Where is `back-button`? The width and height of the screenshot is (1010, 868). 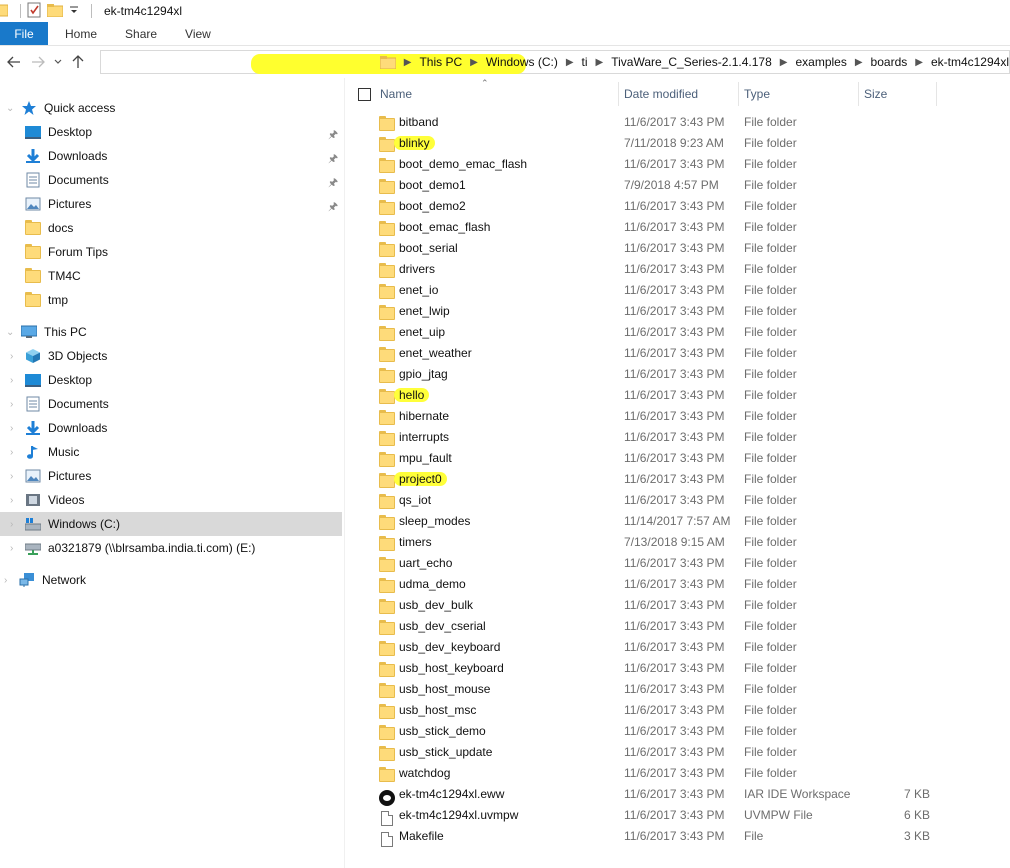 back-button is located at coordinates (14, 62).